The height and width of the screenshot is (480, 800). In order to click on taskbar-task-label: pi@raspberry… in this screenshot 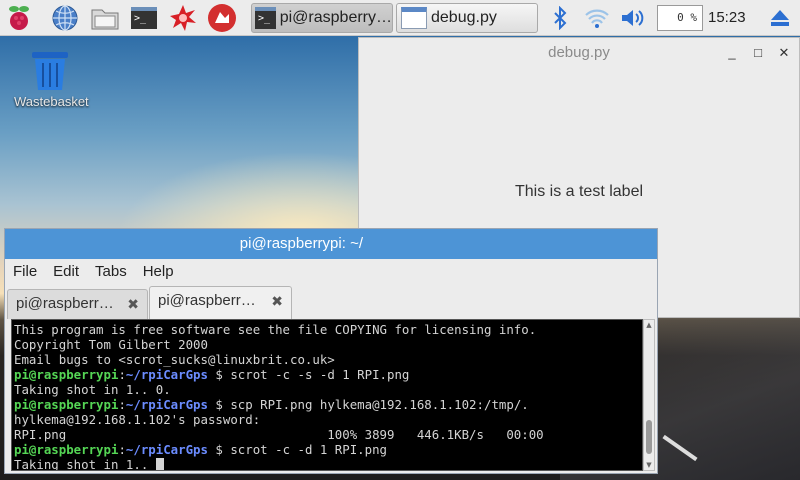, I will do `click(335, 17)`.